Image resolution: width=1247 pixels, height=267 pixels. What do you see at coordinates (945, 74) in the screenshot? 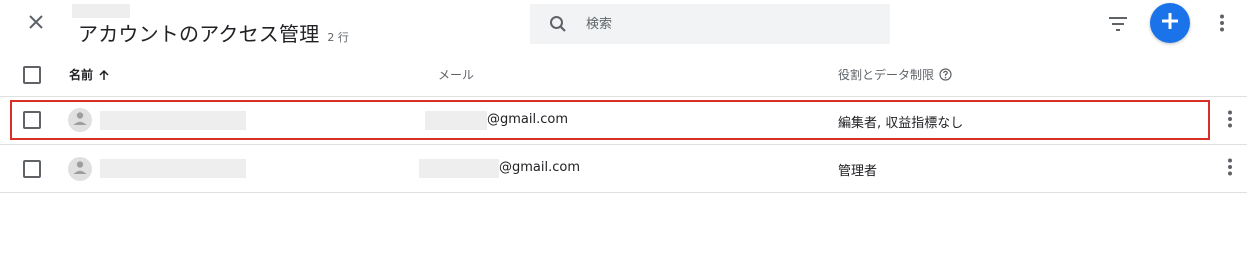
I see `help-circle-icon` at bounding box center [945, 74].